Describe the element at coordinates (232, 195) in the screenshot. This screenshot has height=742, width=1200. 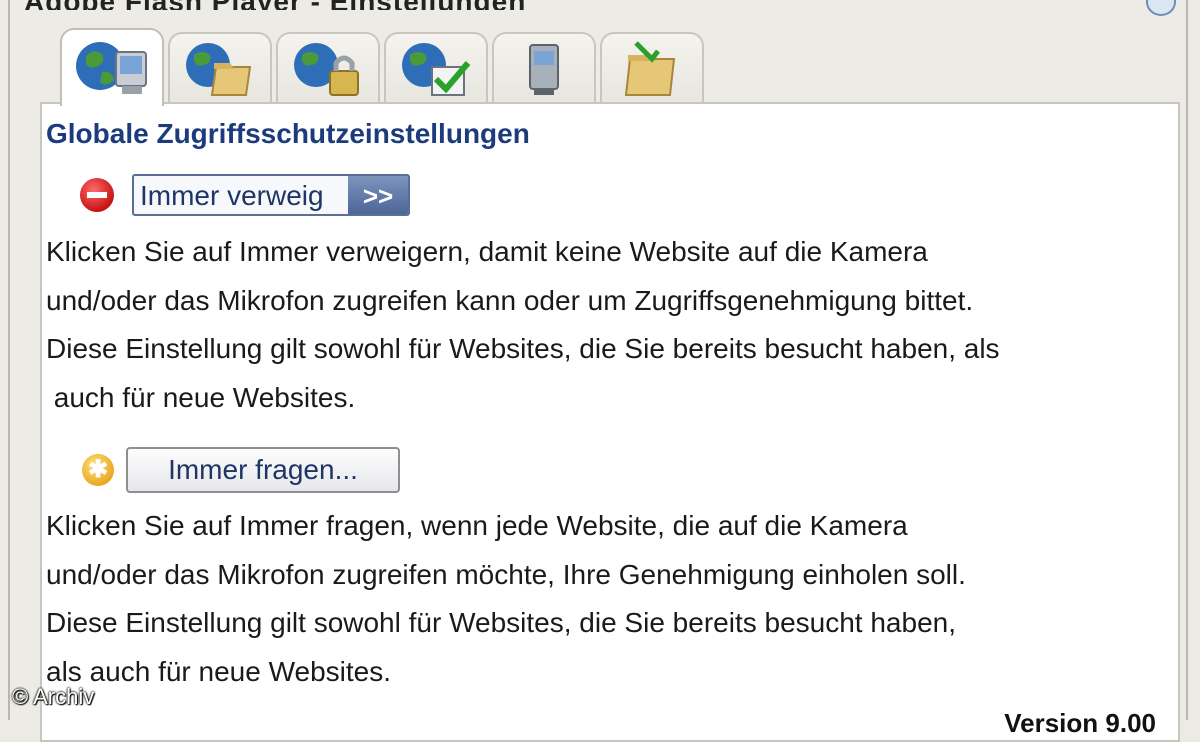
I see `always-deny-label: Immer verweig` at that location.